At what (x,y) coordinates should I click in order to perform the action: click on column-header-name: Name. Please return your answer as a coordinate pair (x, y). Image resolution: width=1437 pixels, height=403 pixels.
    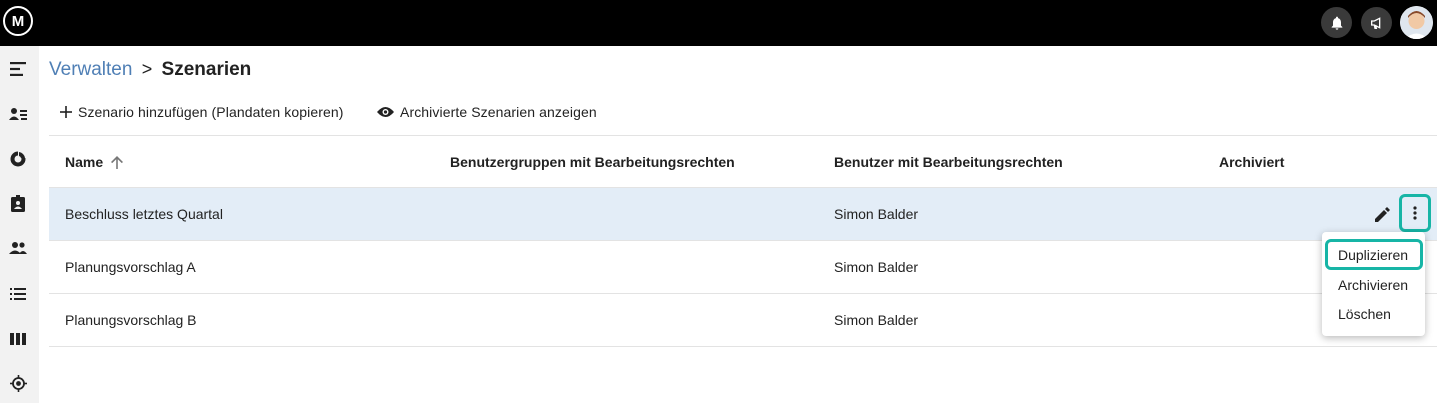
    Looking at the image, I should click on (94, 162).